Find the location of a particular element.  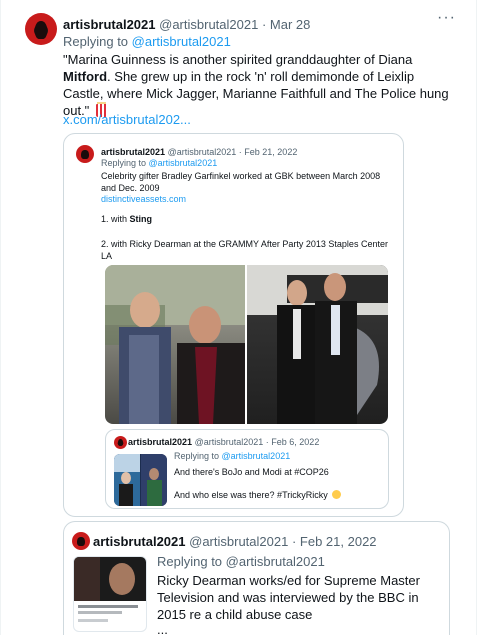

nested-quote-line-2-text: And who else was there? #TrickyRicky is located at coordinates (251, 495).